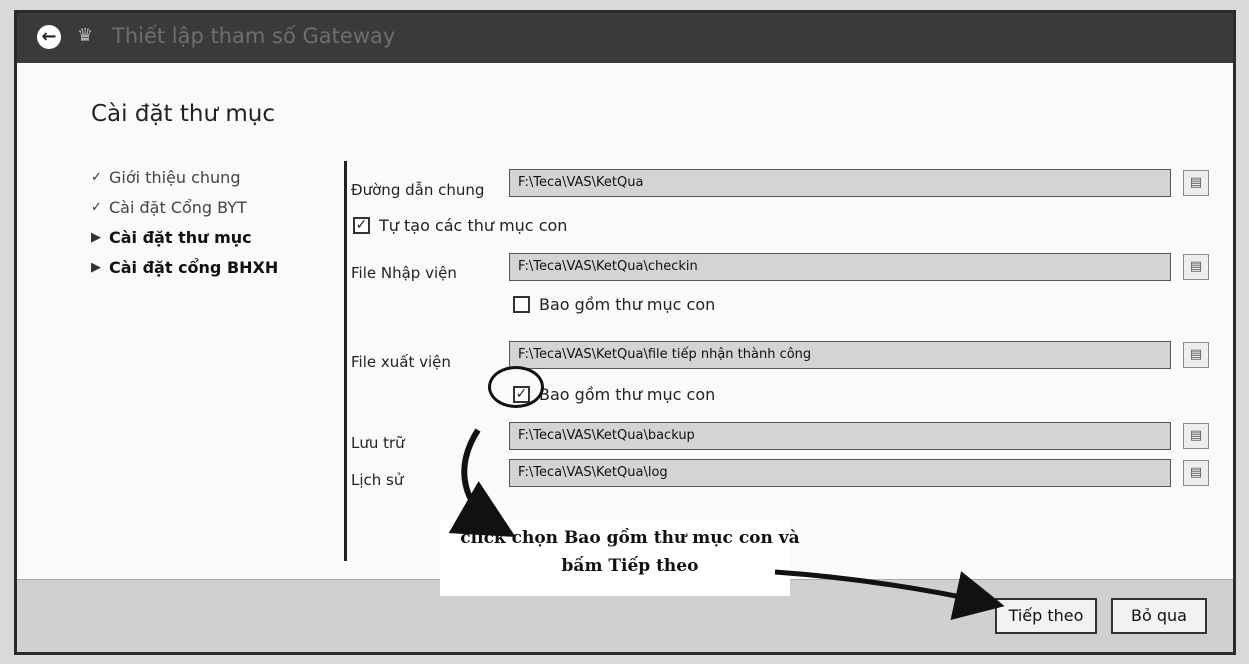 The image size is (1249, 664). What do you see at coordinates (726, 524) in the screenshot?
I see `annotation-arrows` at bounding box center [726, 524].